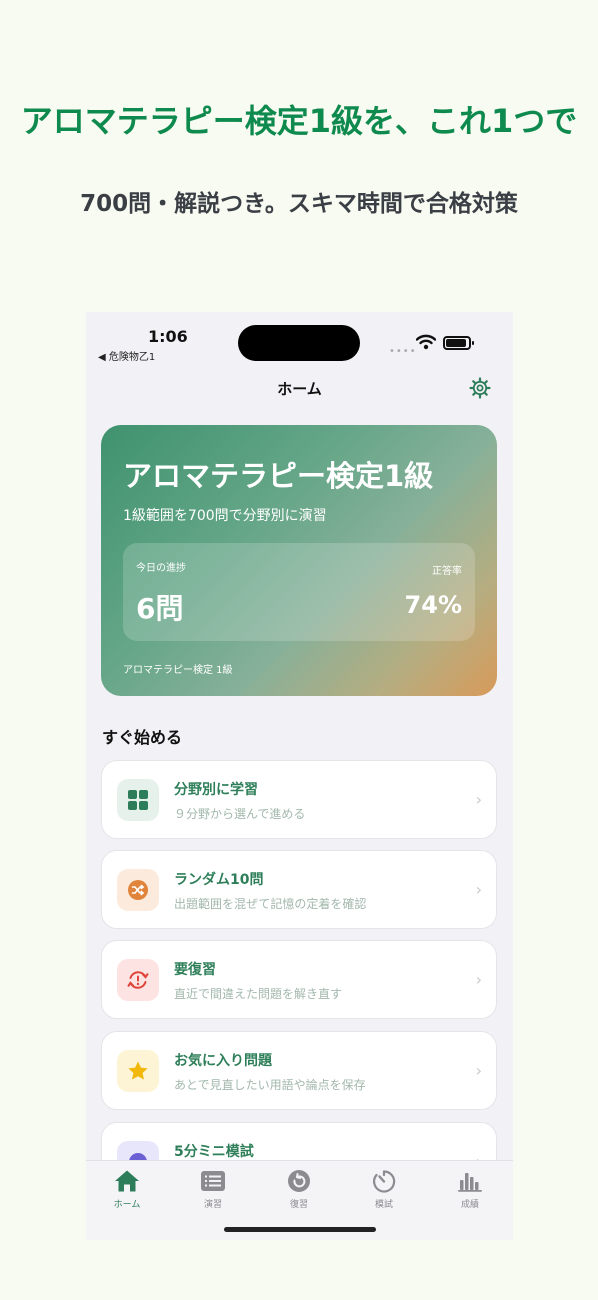 The height and width of the screenshot is (1300, 598). What do you see at coordinates (214, 1152) in the screenshot?
I see `menu-item-title: 5分ミニ模試` at bounding box center [214, 1152].